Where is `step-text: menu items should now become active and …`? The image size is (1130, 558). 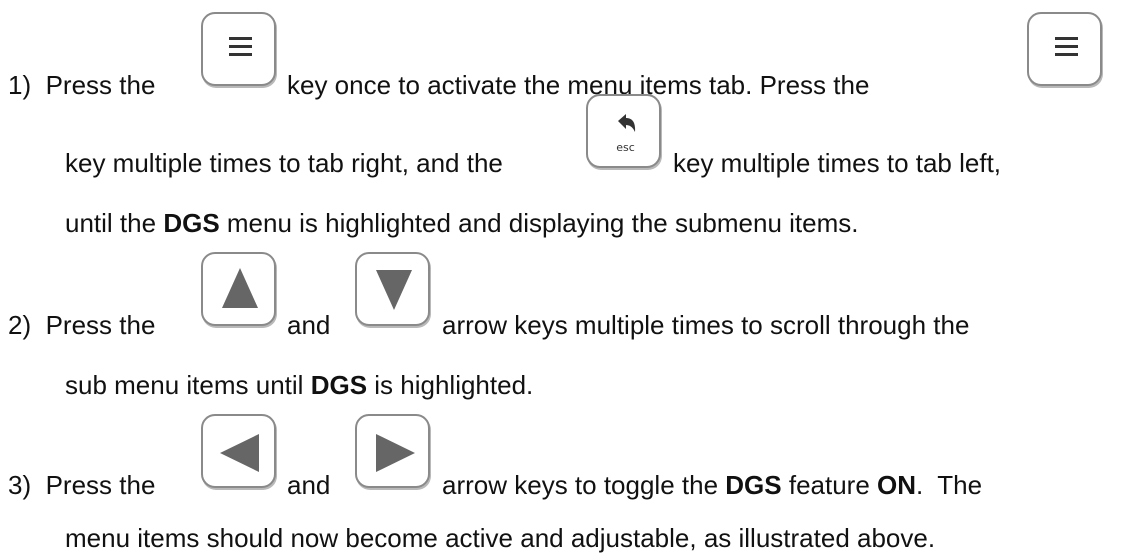 step-text: menu items should now become active and … is located at coordinates (500, 538).